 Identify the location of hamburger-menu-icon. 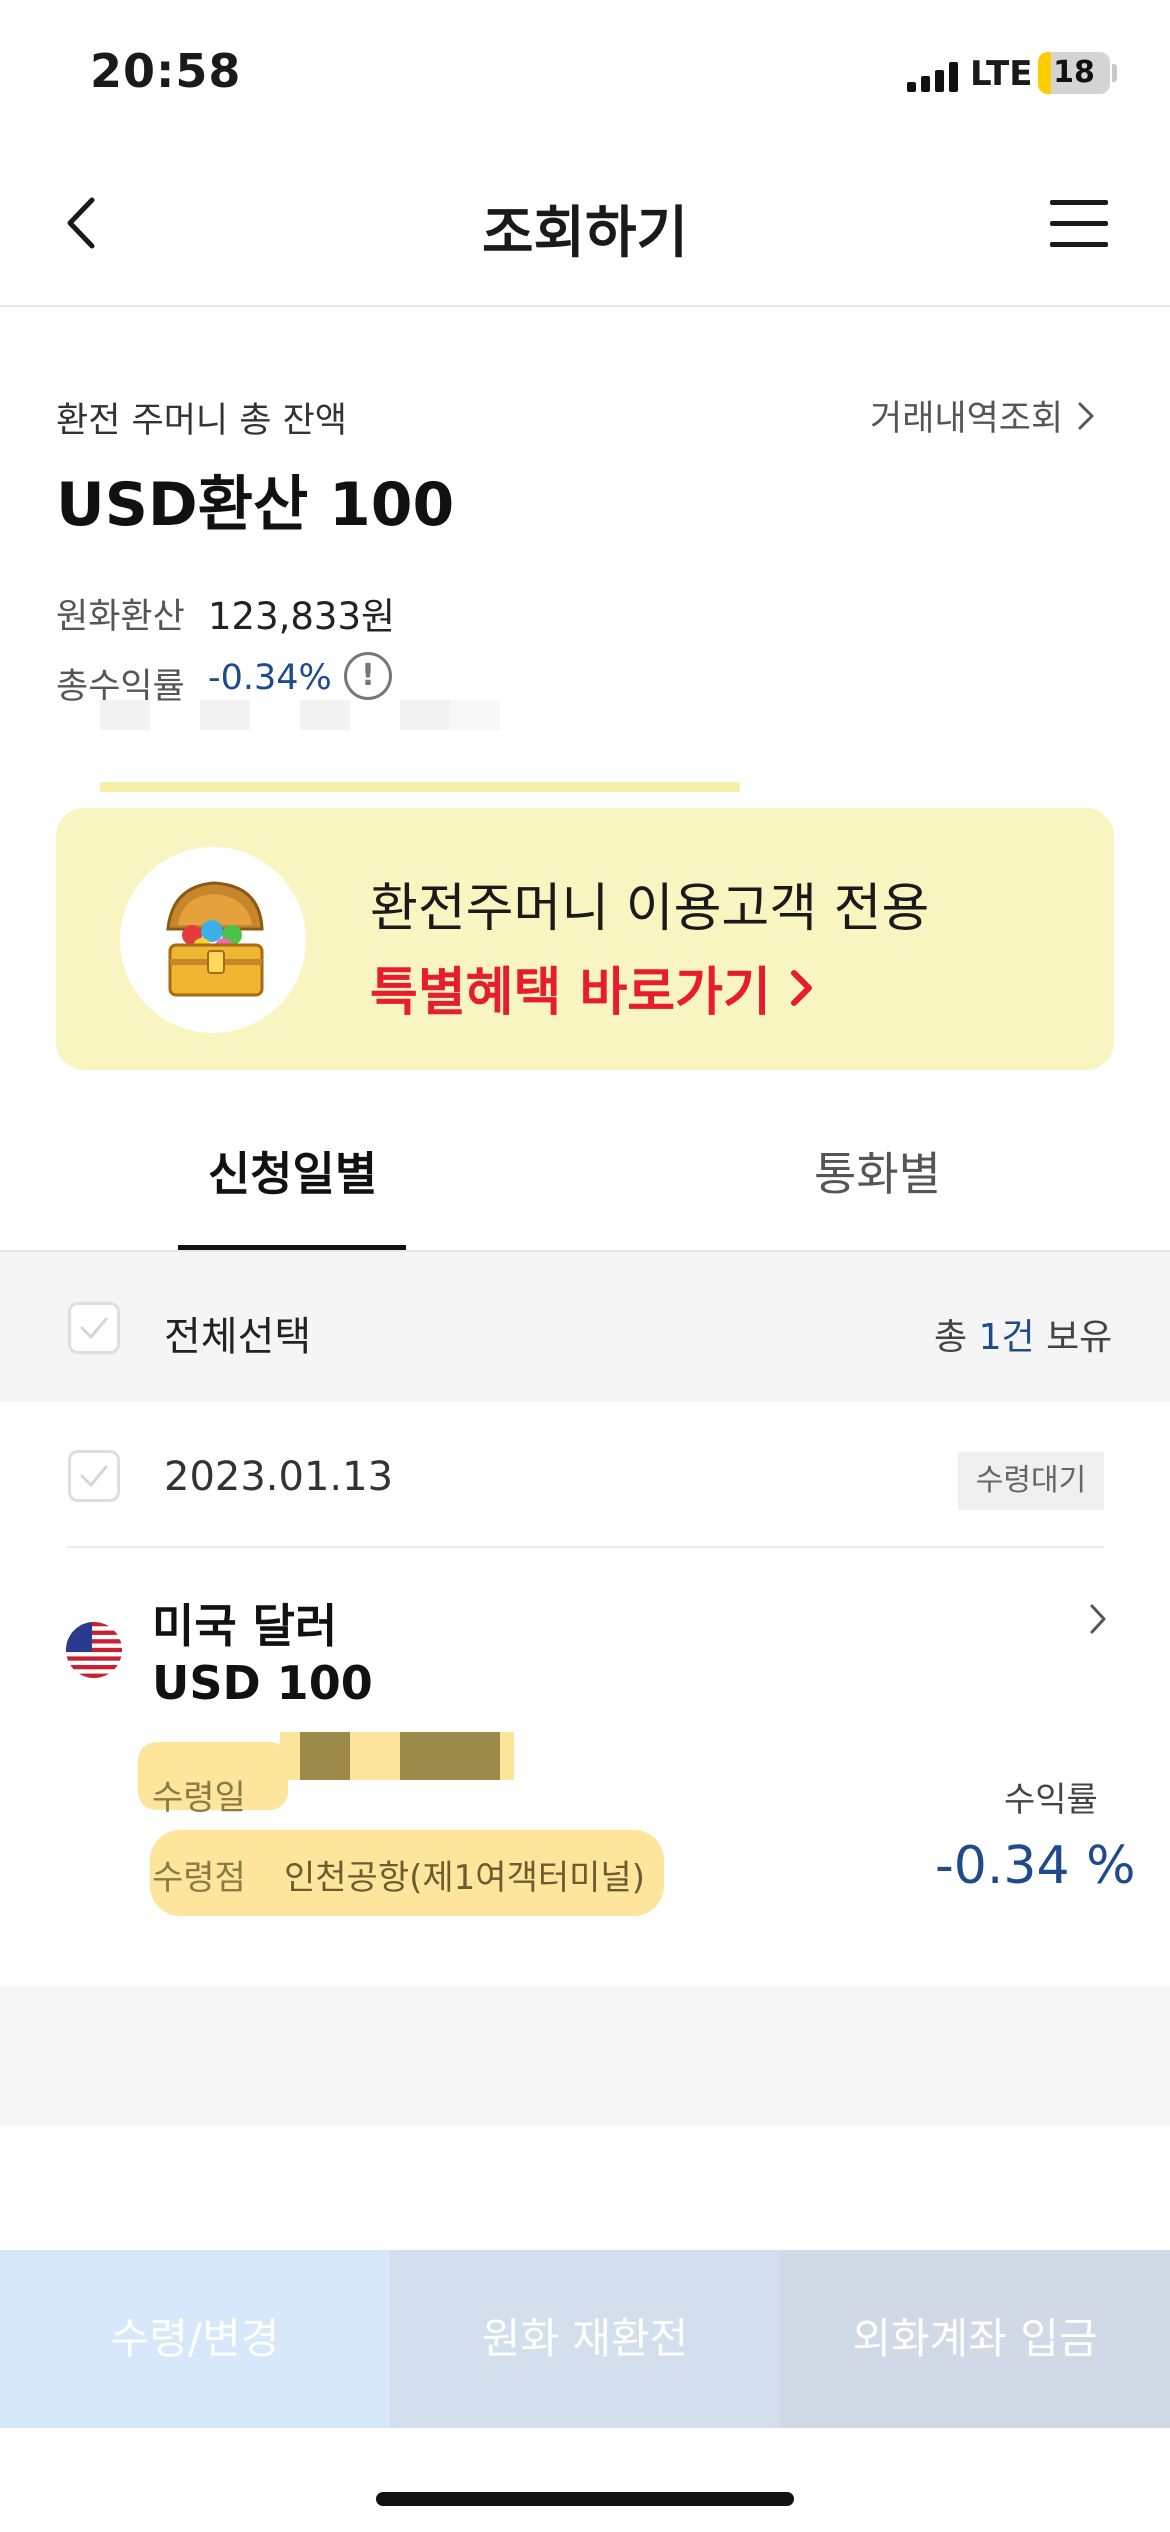
(1079, 224).